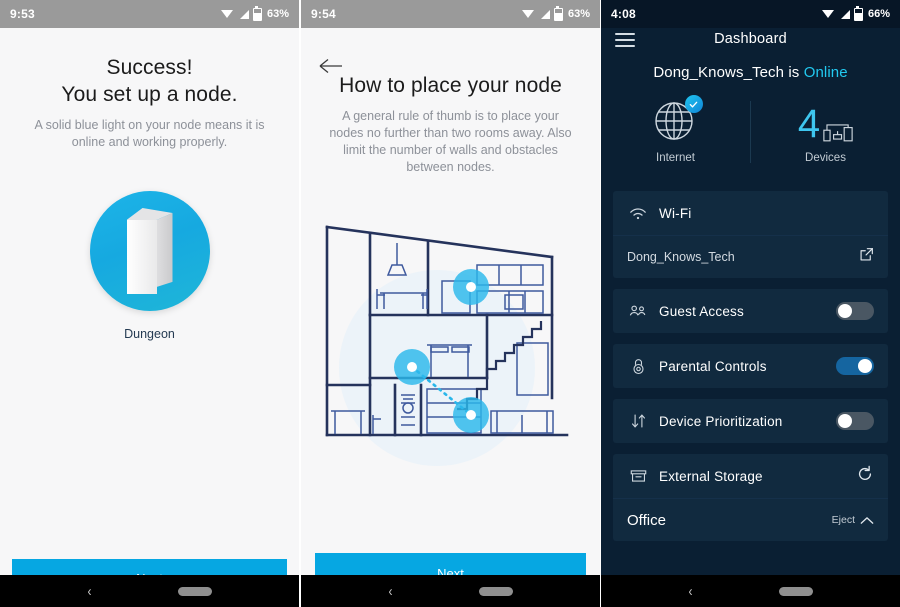 The width and height of the screenshot is (900, 607). What do you see at coordinates (149, 94) in the screenshot?
I see `page-title-line2: You set up a node.` at bounding box center [149, 94].